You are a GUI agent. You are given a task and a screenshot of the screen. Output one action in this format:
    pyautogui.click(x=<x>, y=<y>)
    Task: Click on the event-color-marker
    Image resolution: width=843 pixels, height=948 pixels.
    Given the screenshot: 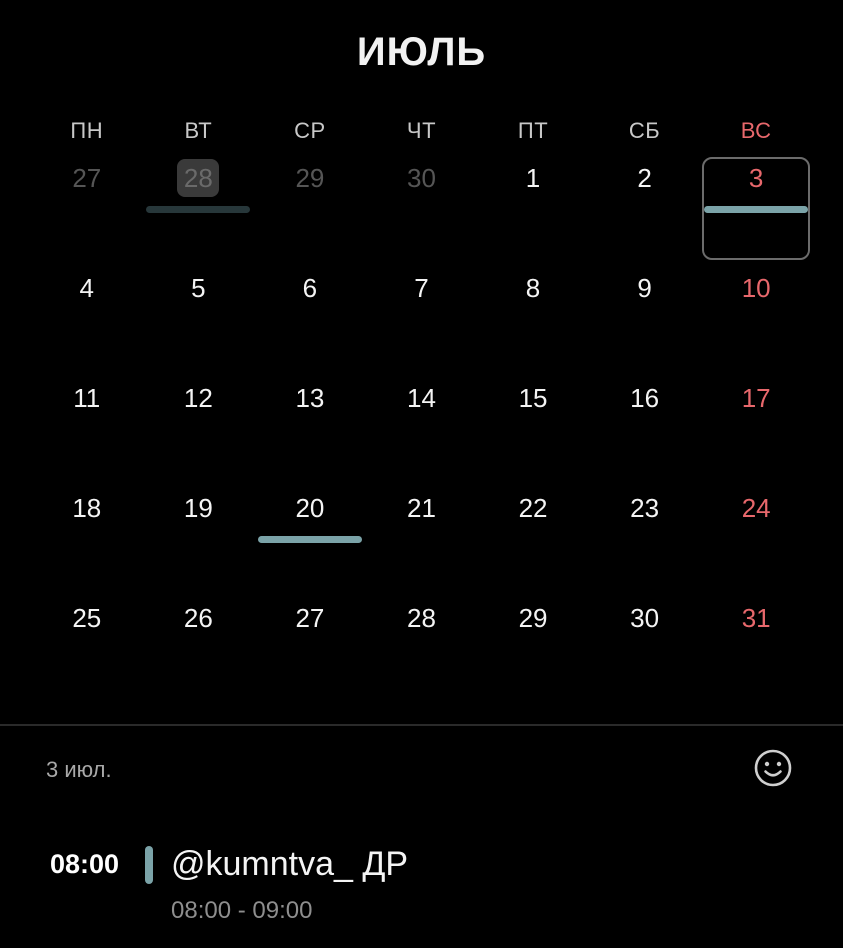 What is the action you would take?
    pyautogui.click(x=149, y=865)
    